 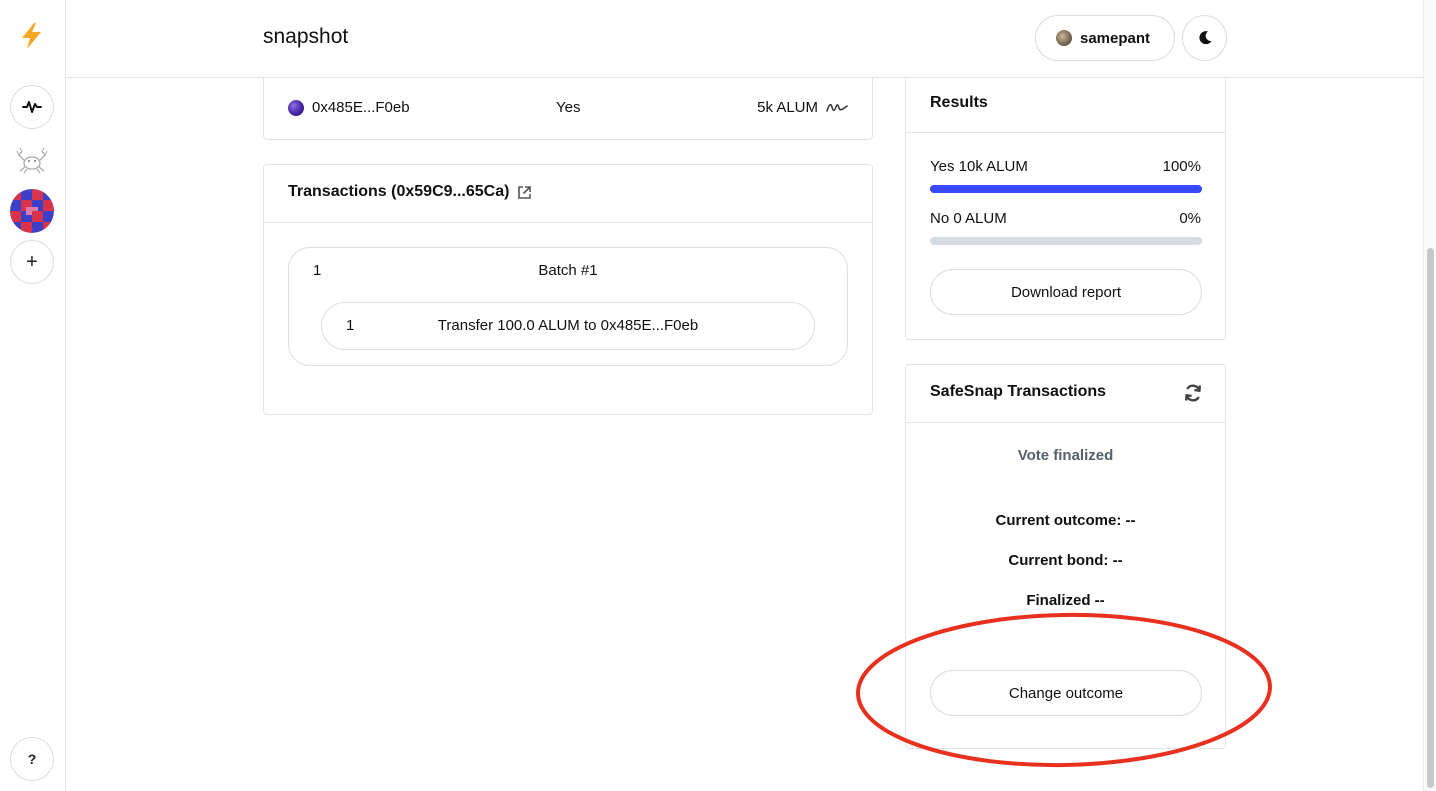 What do you see at coordinates (1065, 166) in the screenshot?
I see `result-row-yes: Yes 10k ALUM 100%` at bounding box center [1065, 166].